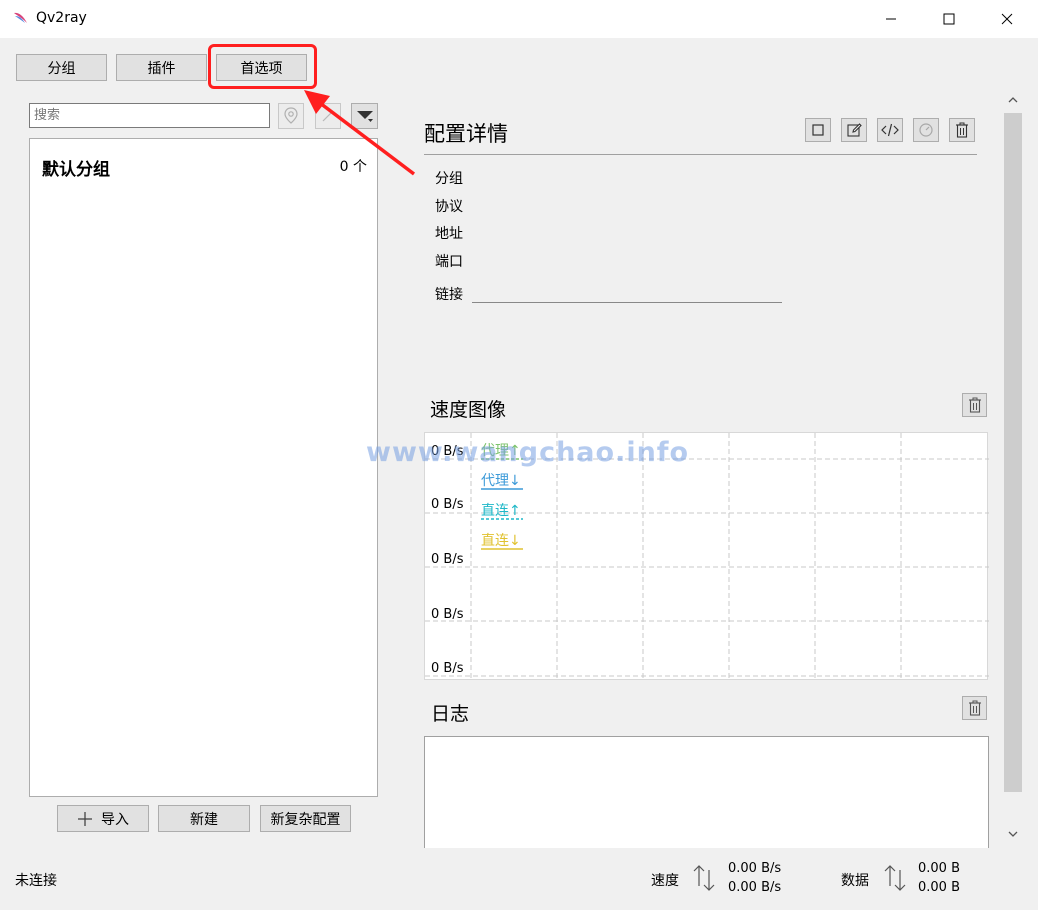  Describe the element at coordinates (627, 302) in the screenshot. I see `link-field` at that location.